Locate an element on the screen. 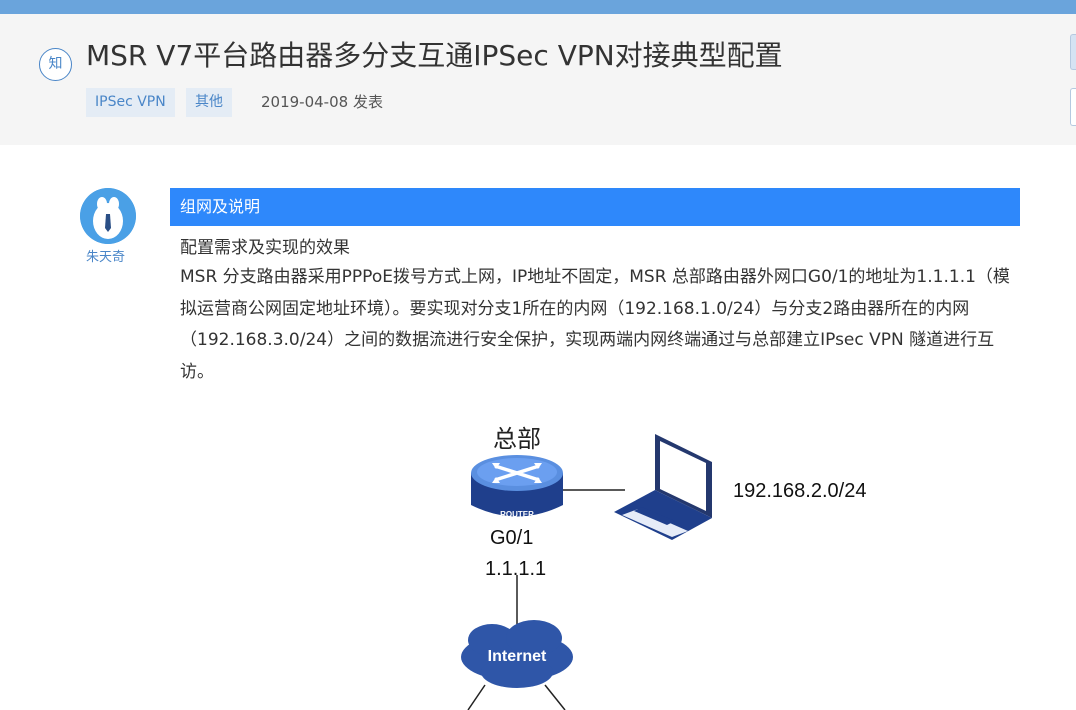  tag-ipsec-vpn: IPSec VPN is located at coordinates (130, 102).